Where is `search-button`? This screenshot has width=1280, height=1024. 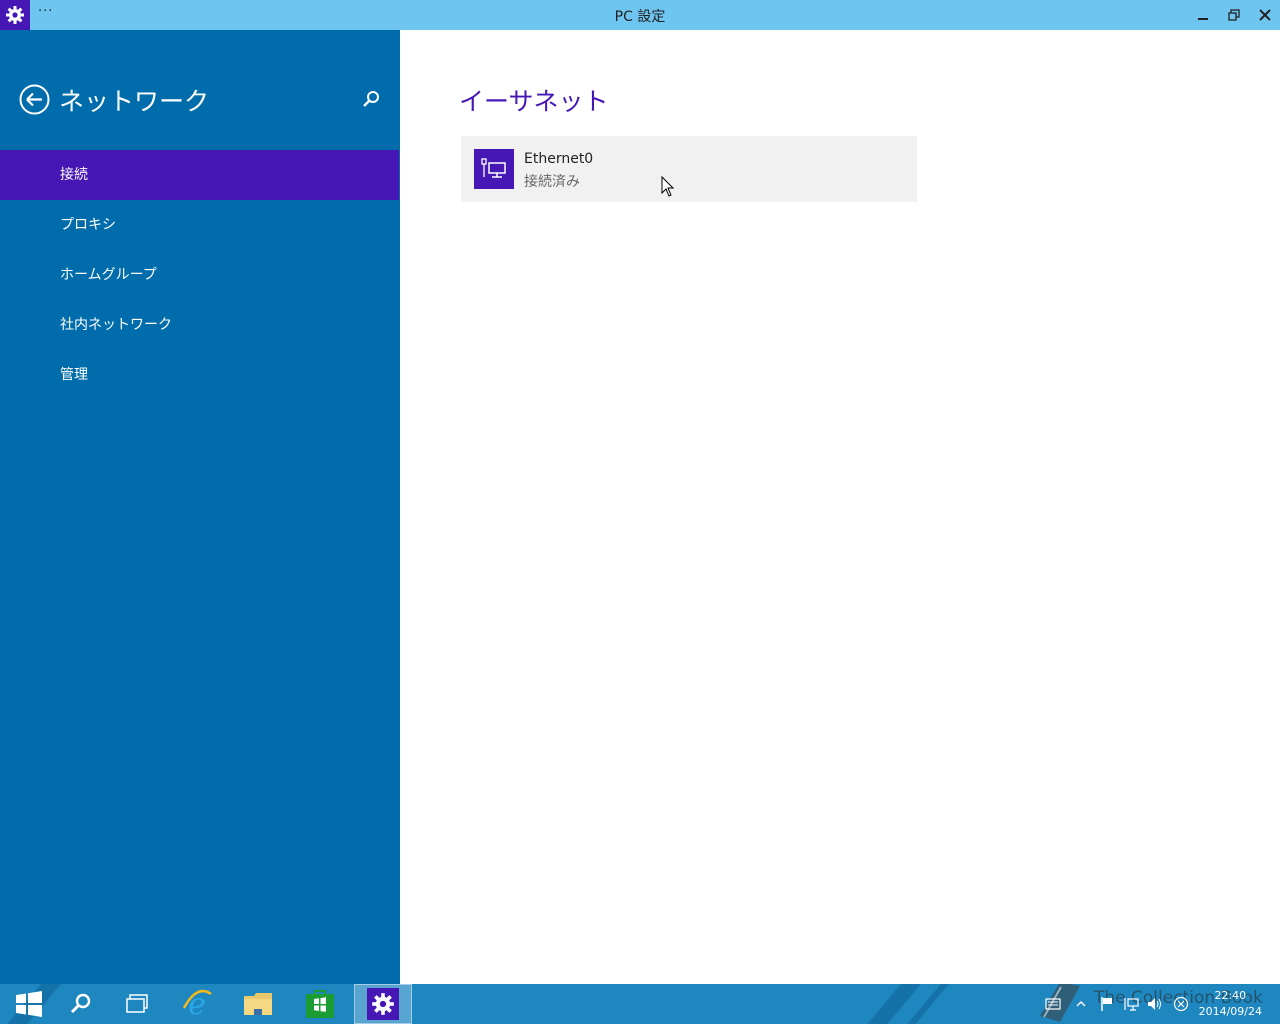 search-button is located at coordinates (81, 1004).